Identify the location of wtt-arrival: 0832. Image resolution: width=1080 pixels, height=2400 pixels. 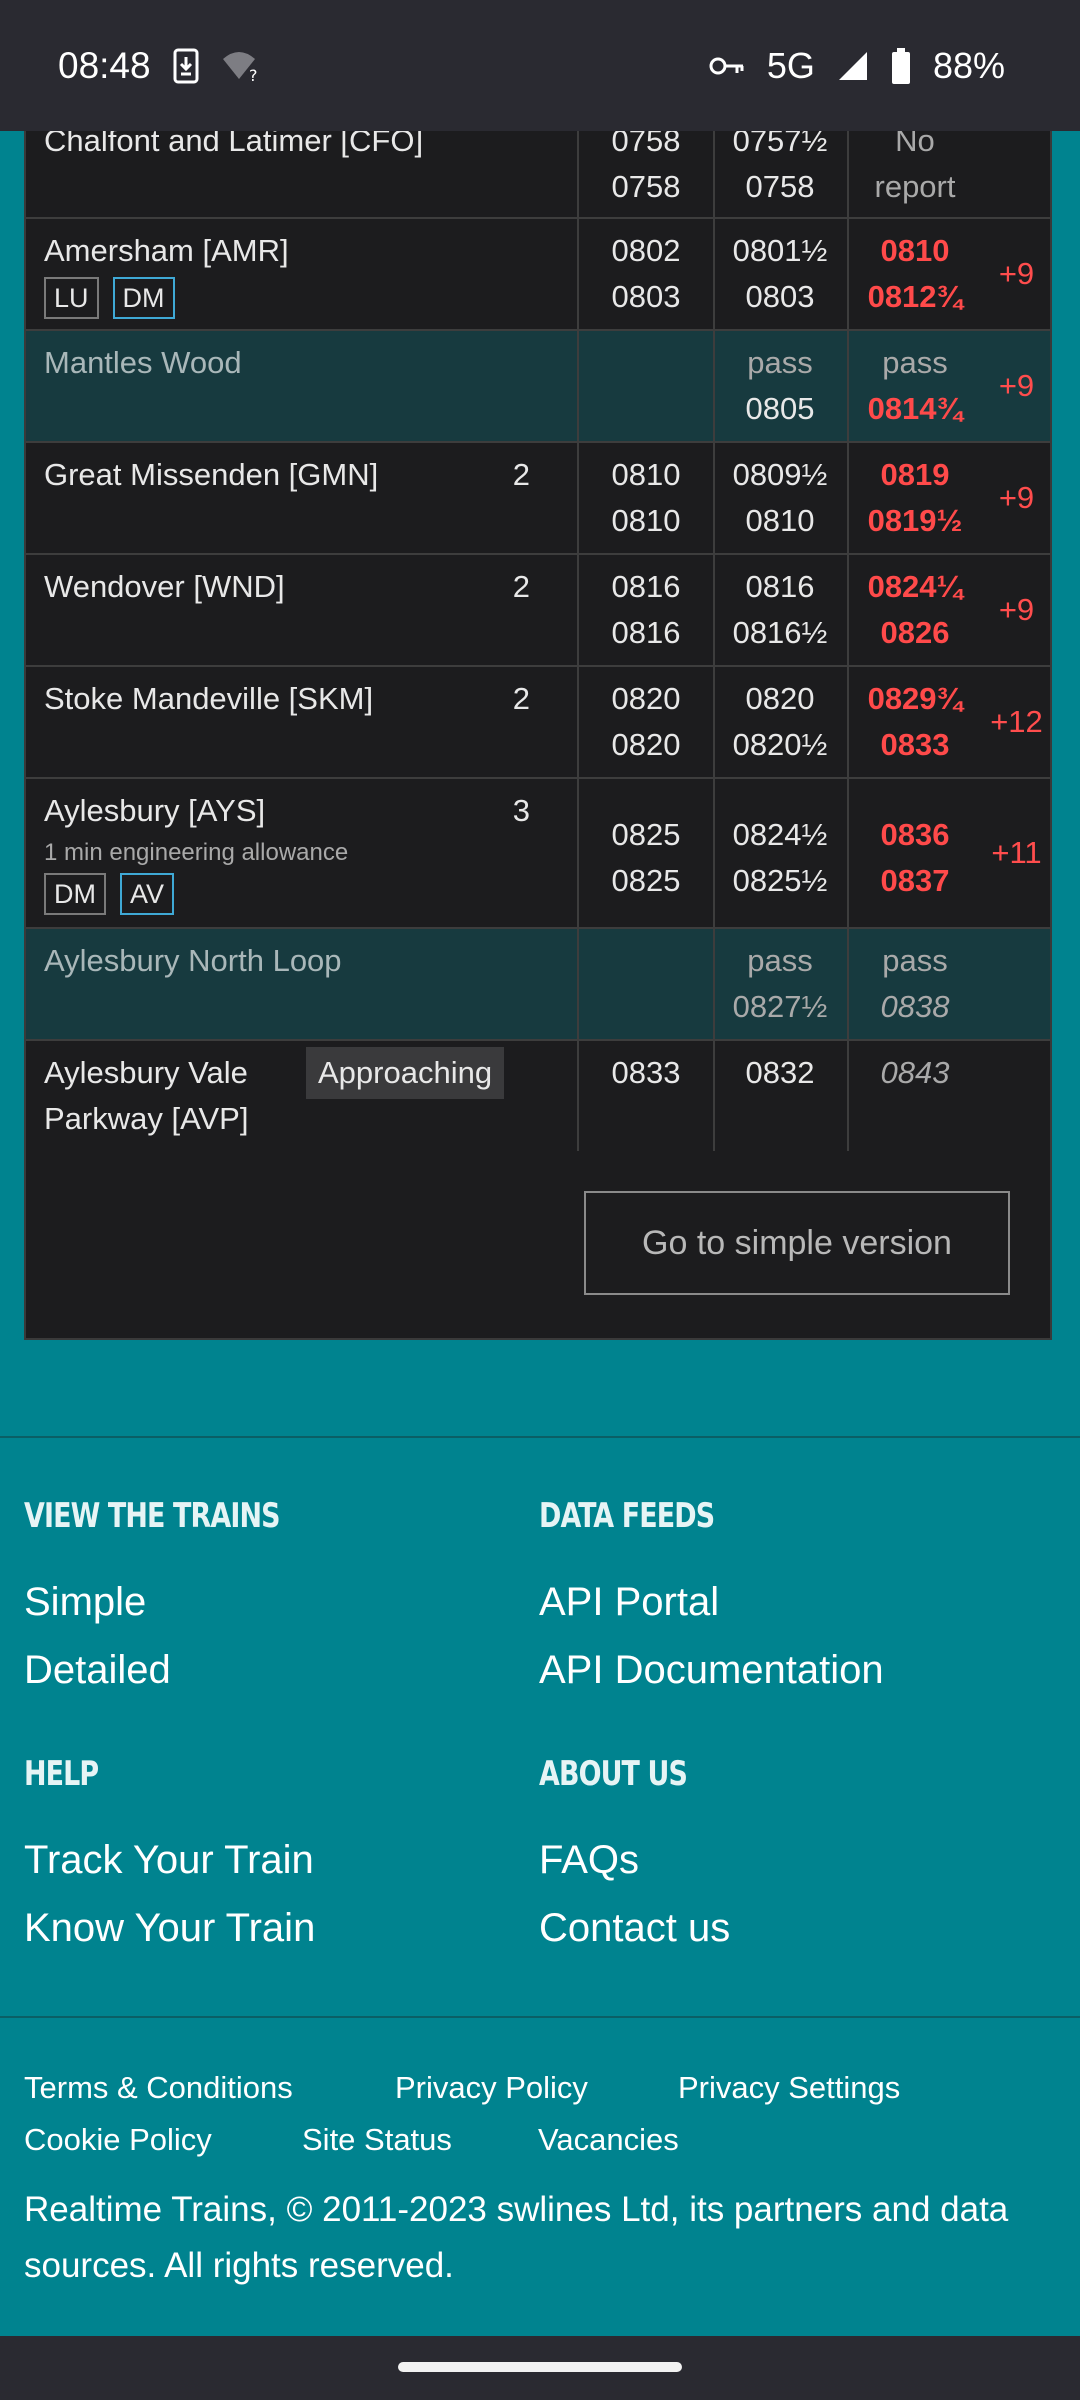
(780, 1072).